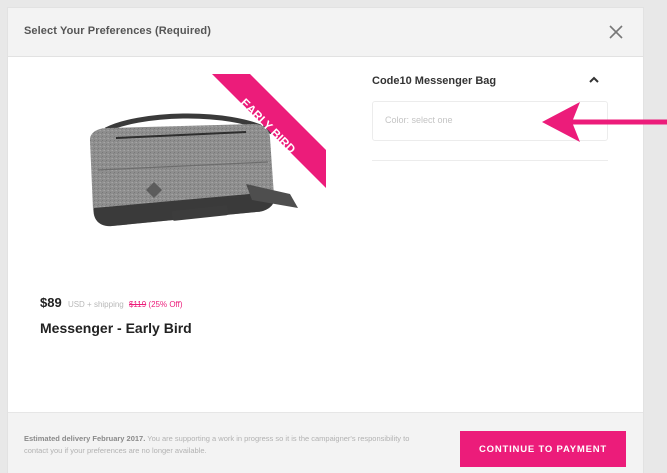 The height and width of the screenshot is (473, 667). What do you see at coordinates (118, 31) in the screenshot?
I see `modal-title: Select Your Preferences (Required)` at bounding box center [118, 31].